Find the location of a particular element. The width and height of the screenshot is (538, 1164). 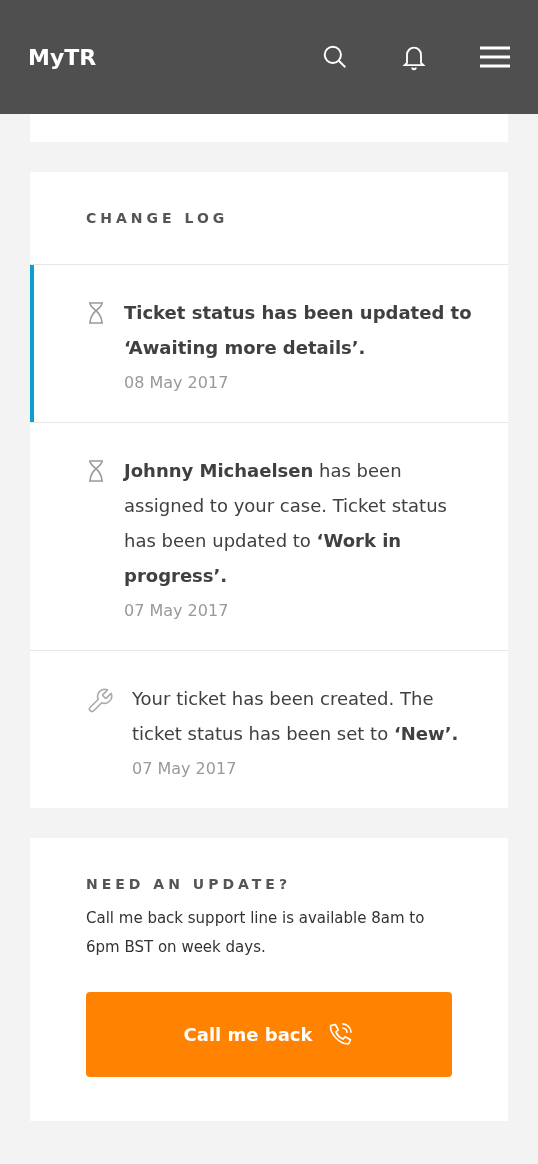

logo: MyTR is located at coordinates (63, 57).